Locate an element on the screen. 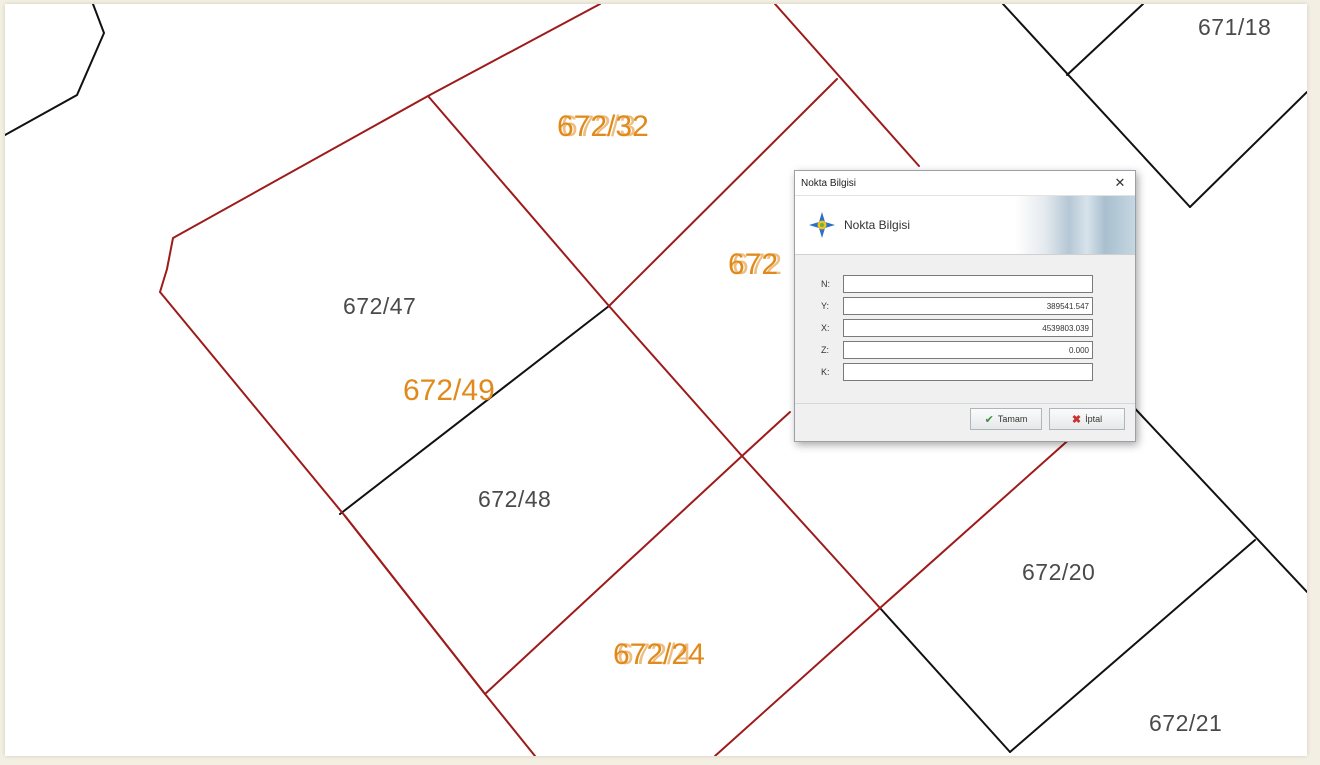  compass-icon is located at coordinates (822, 225).